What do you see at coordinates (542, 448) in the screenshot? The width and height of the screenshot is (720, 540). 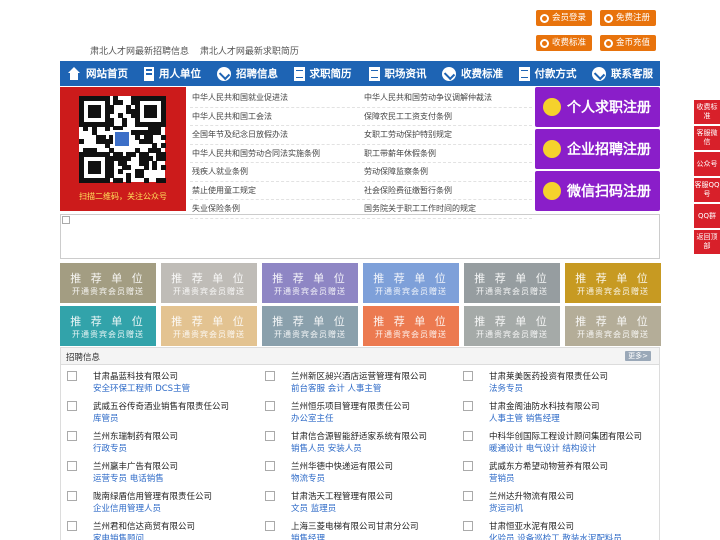 I see `job-positions: 暖通设计 电气设计 结构设计` at bounding box center [542, 448].